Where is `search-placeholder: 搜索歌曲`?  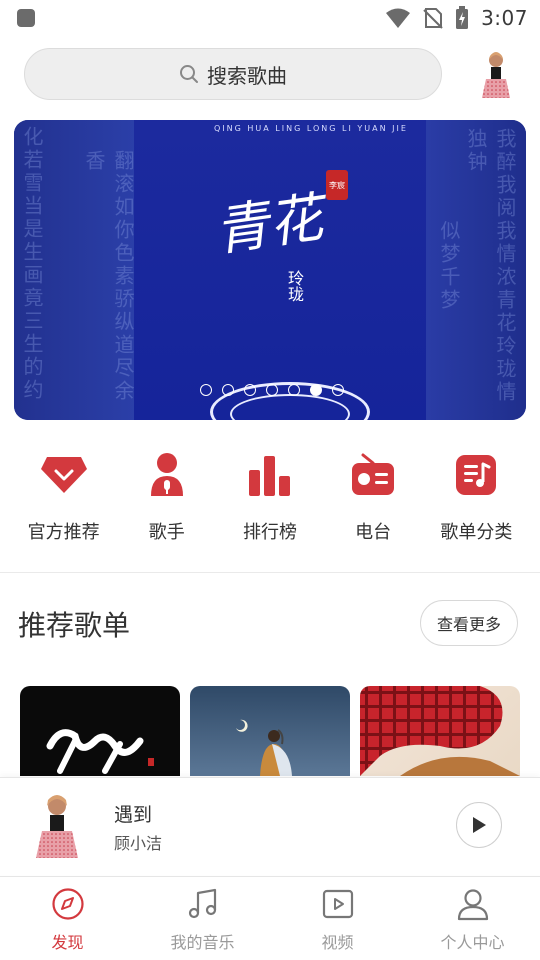
search-placeholder: 搜索歌曲 is located at coordinates (247, 75).